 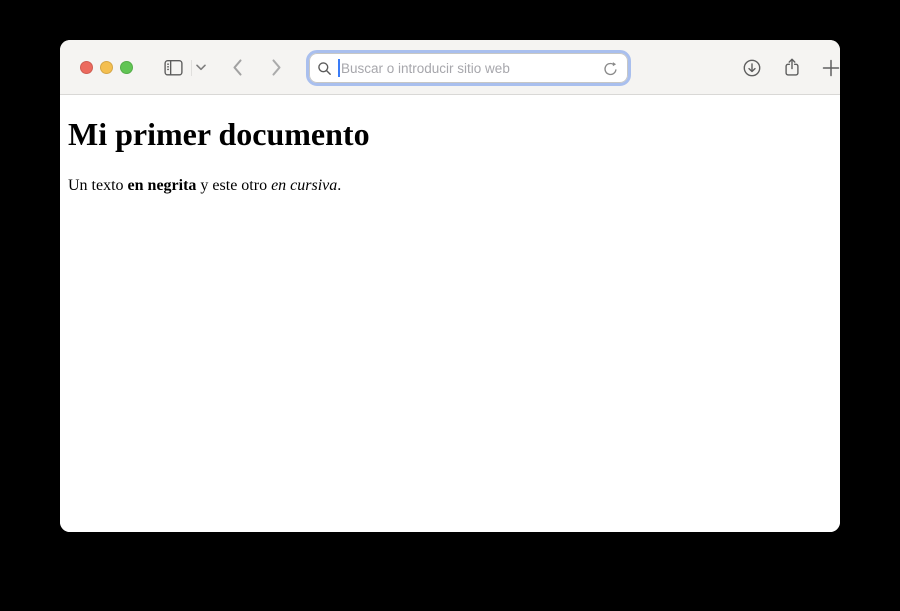 What do you see at coordinates (304, 185) in the screenshot?
I see `italic-text: en cursiva` at bounding box center [304, 185].